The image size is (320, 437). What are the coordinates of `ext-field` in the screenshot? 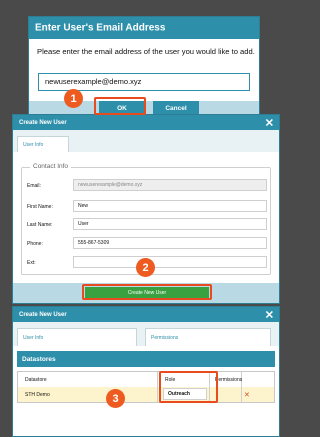 It's located at (170, 262).